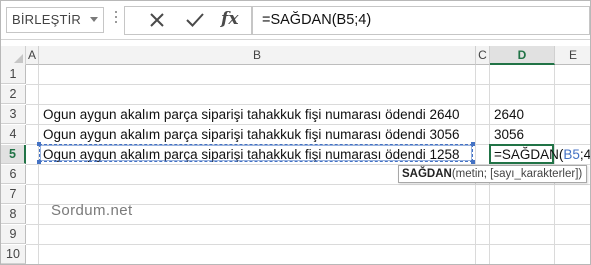 The height and width of the screenshot is (265, 591). Describe the element at coordinates (257, 55) in the screenshot. I see `column-header-b: B` at that location.